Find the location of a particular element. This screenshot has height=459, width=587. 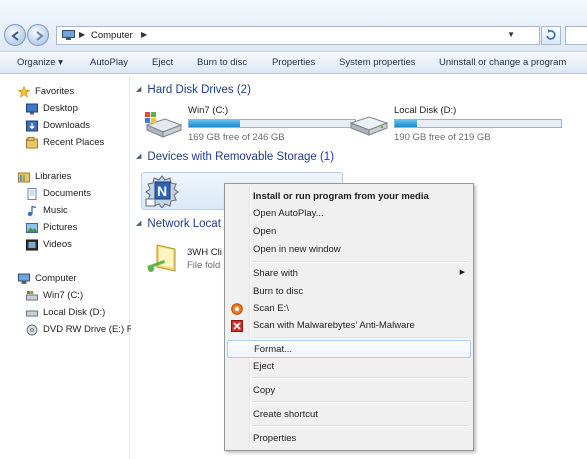

nav-desktop-label: Desktop is located at coordinates (60, 108).